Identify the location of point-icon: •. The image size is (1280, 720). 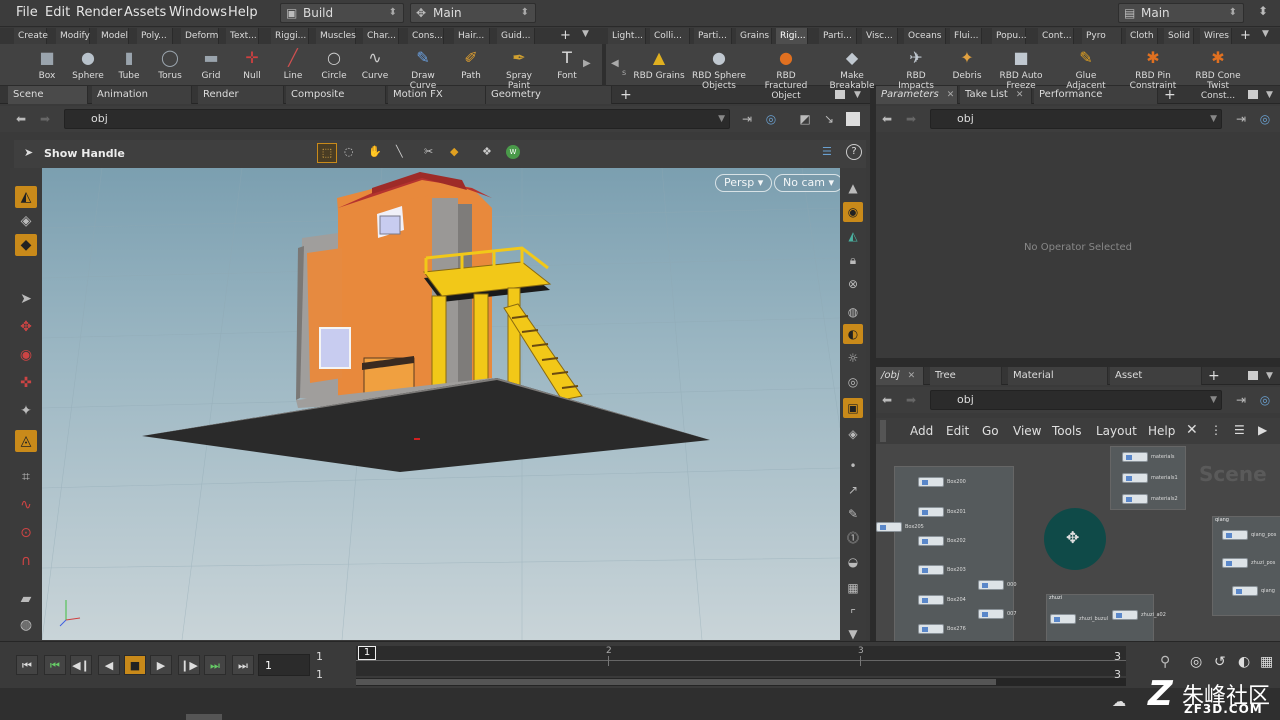
(853, 466).